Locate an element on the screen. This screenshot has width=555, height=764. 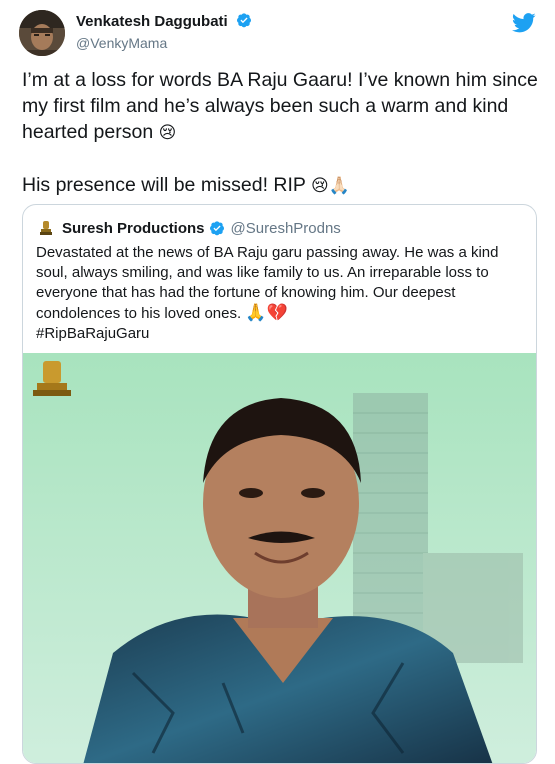
quoted-author-avatar is located at coordinates (46, 228).